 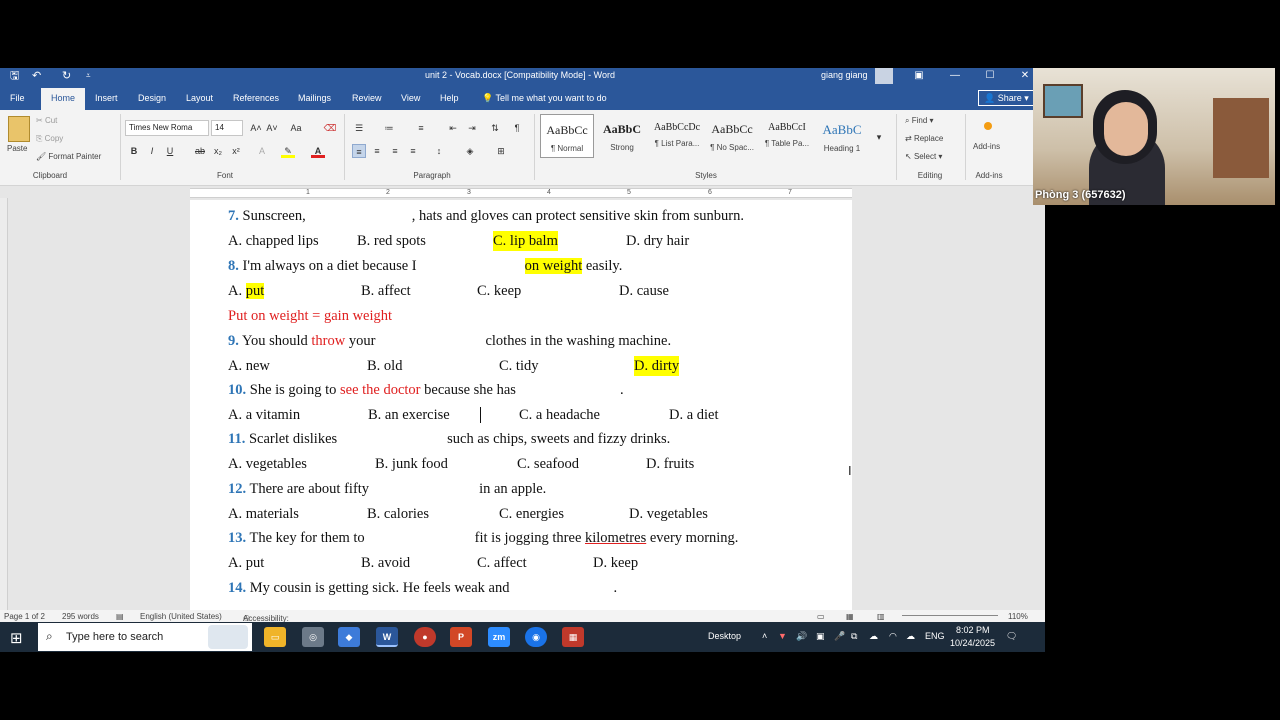 What do you see at coordinates (170, 151) in the screenshot?
I see `underline-icon: U` at bounding box center [170, 151].